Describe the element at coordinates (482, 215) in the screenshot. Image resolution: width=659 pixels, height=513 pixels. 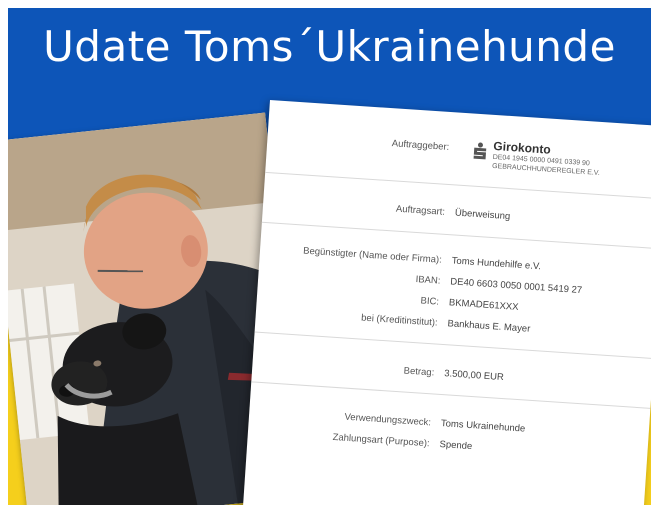
I see `auftragsart-value: Überweisung` at that location.